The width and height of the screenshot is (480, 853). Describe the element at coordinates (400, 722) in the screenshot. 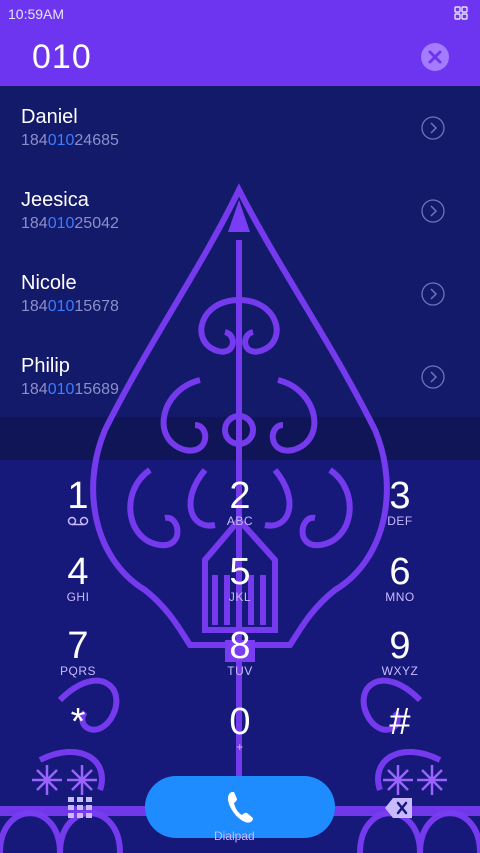

I see `key-digit: #` at that location.